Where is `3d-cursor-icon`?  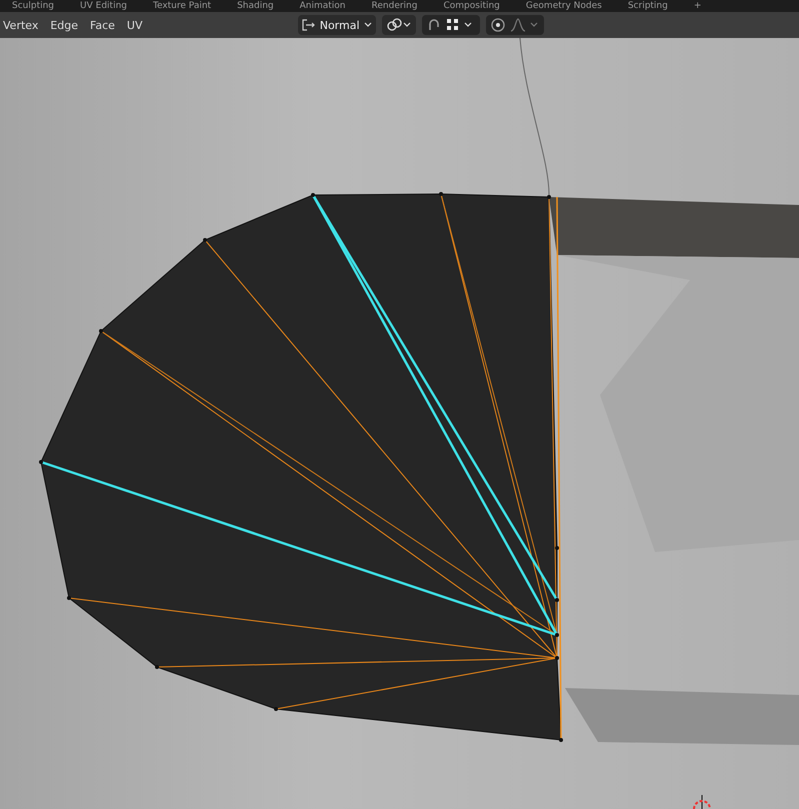 3d-cursor-icon is located at coordinates (702, 801).